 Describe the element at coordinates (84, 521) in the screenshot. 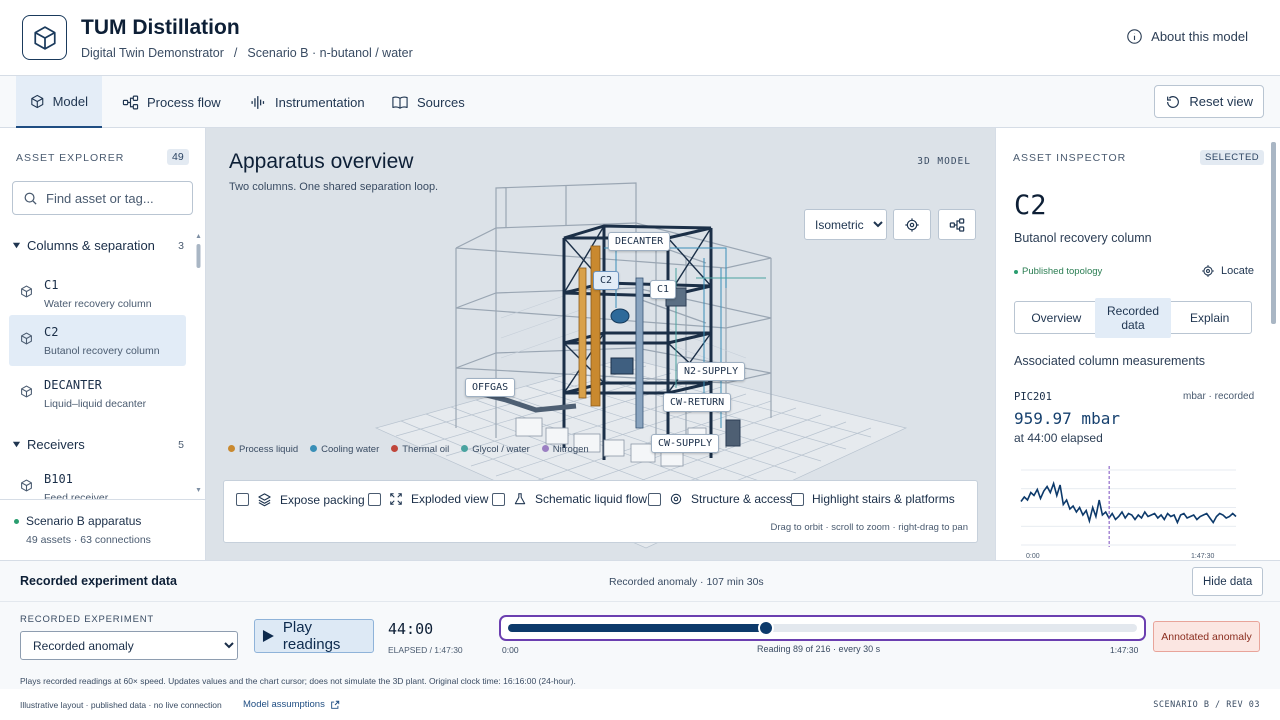

I see `apparatus-name: Scenario B apparatus` at that location.